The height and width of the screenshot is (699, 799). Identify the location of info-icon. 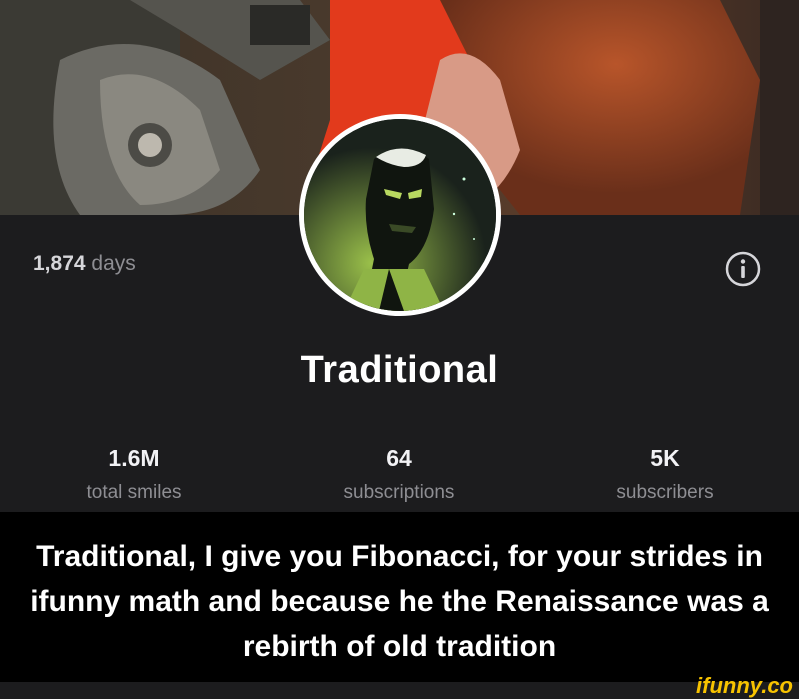
(743, 269).